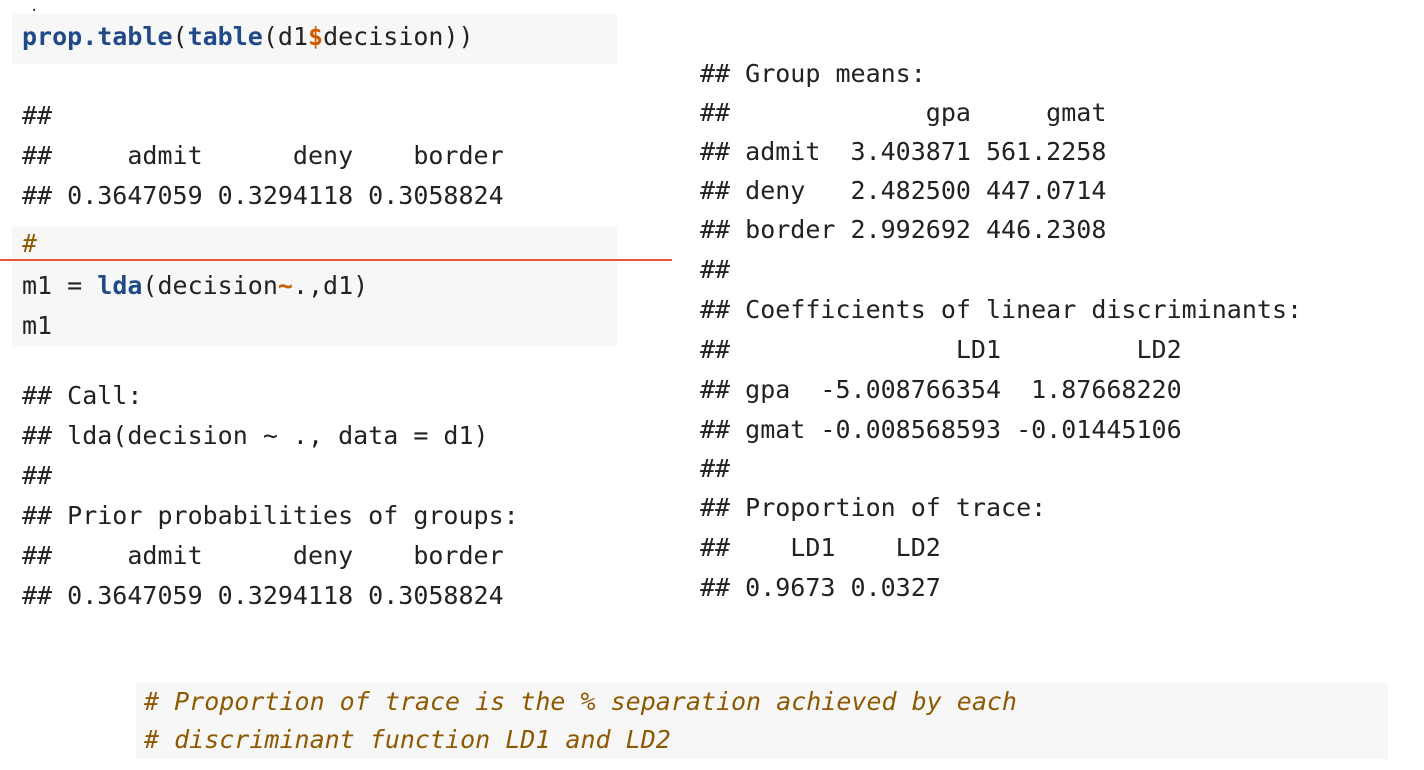 This screenshot has width=1424, height=770. I want to click on output-line: ## Proportion of trace:, so click(873, 507).